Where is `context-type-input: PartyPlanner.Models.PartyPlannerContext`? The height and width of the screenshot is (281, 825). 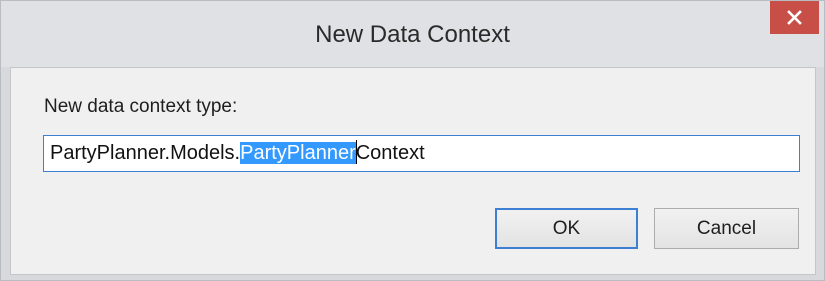 context-type-input: PartyPlanner.Models.PartyPlannerContext is located at coordinates (421, 153).